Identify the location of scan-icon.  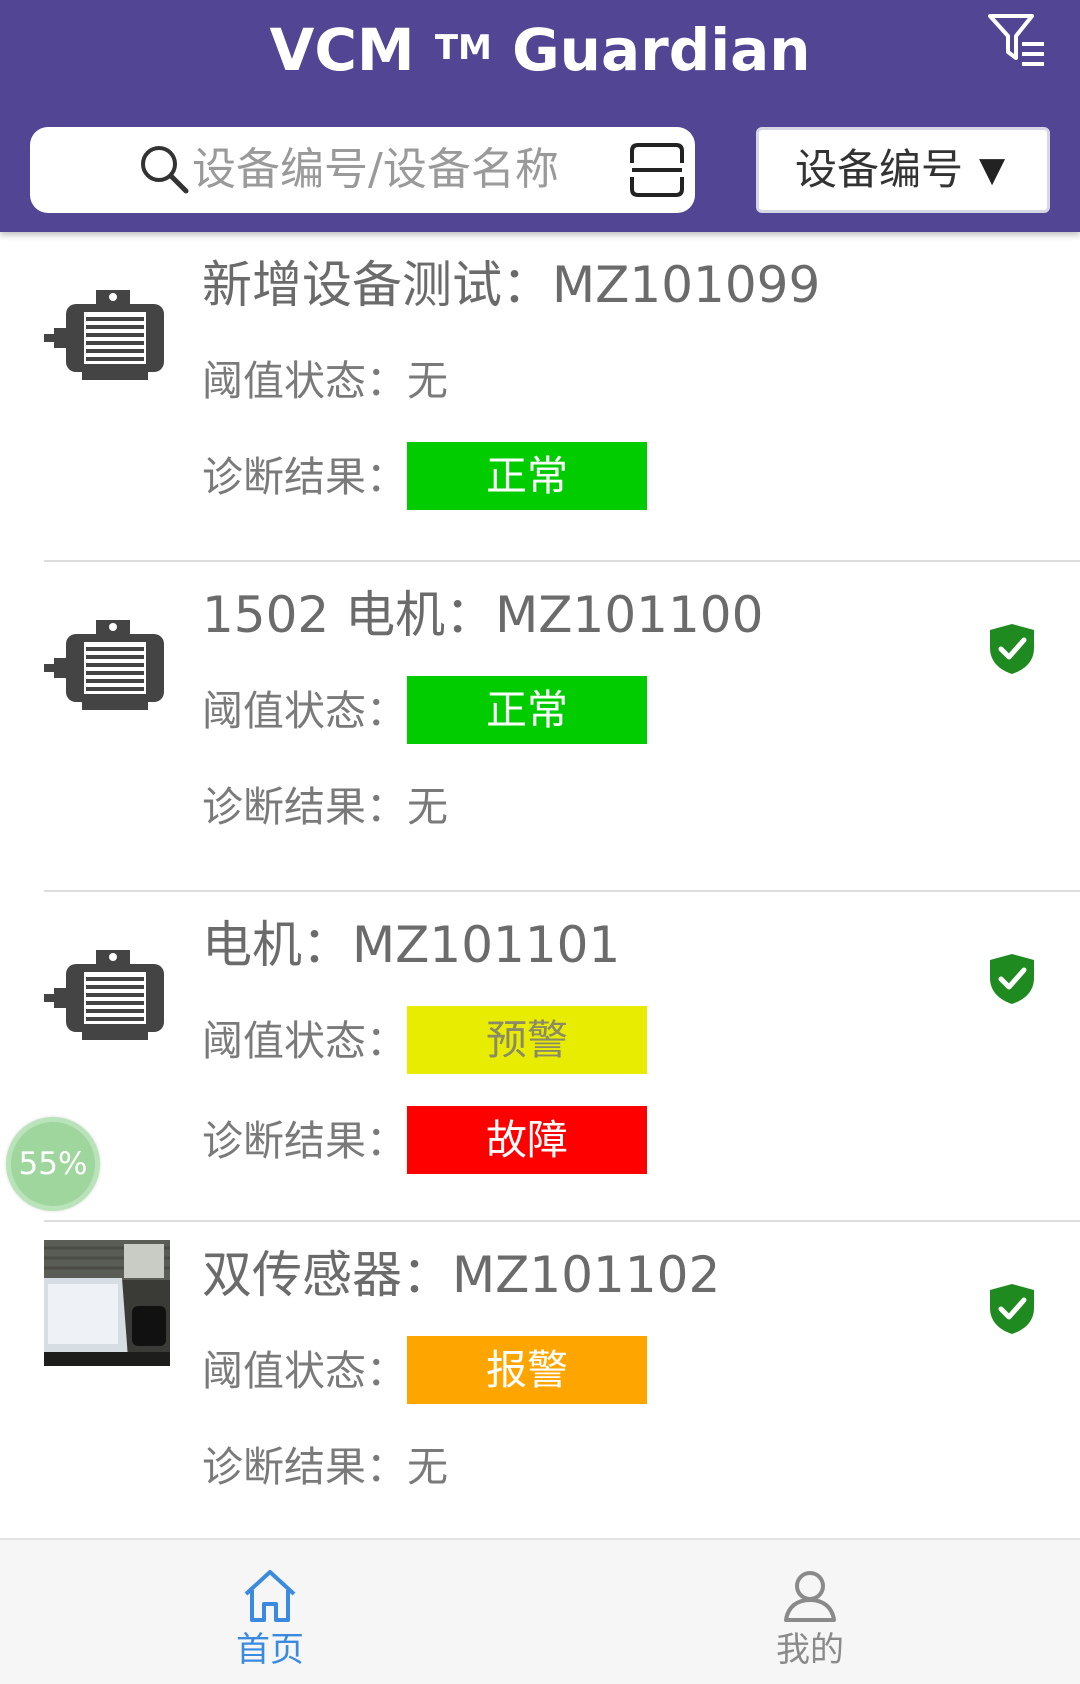
(657, 170).